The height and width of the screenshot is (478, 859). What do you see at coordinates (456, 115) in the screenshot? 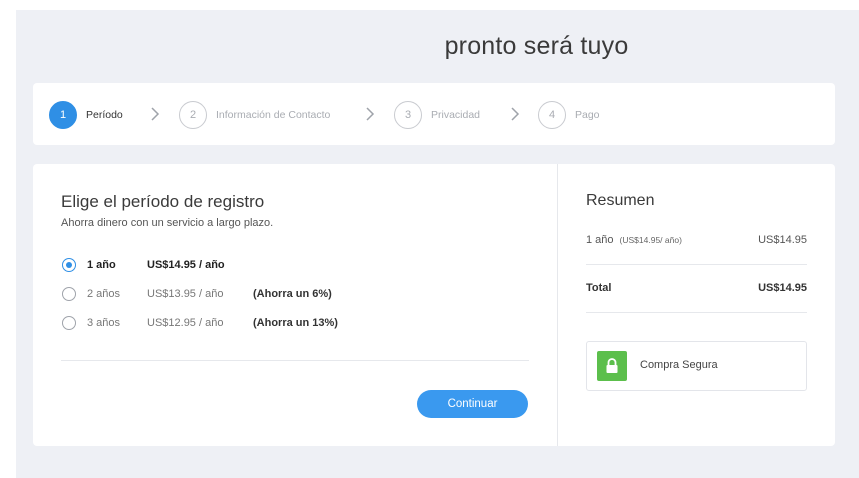
I see `step-label: Privacidad` at bounding box center [456, 115].